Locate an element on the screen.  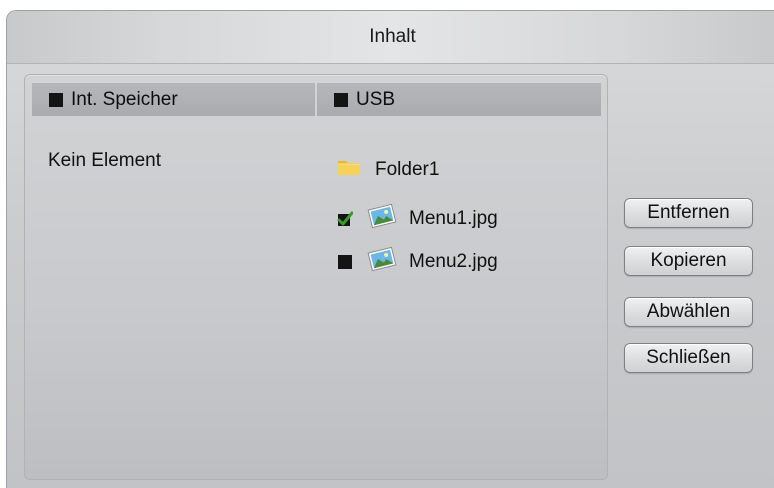
list-item-label: Menu2.jpg is located at coordinates (453, 261).